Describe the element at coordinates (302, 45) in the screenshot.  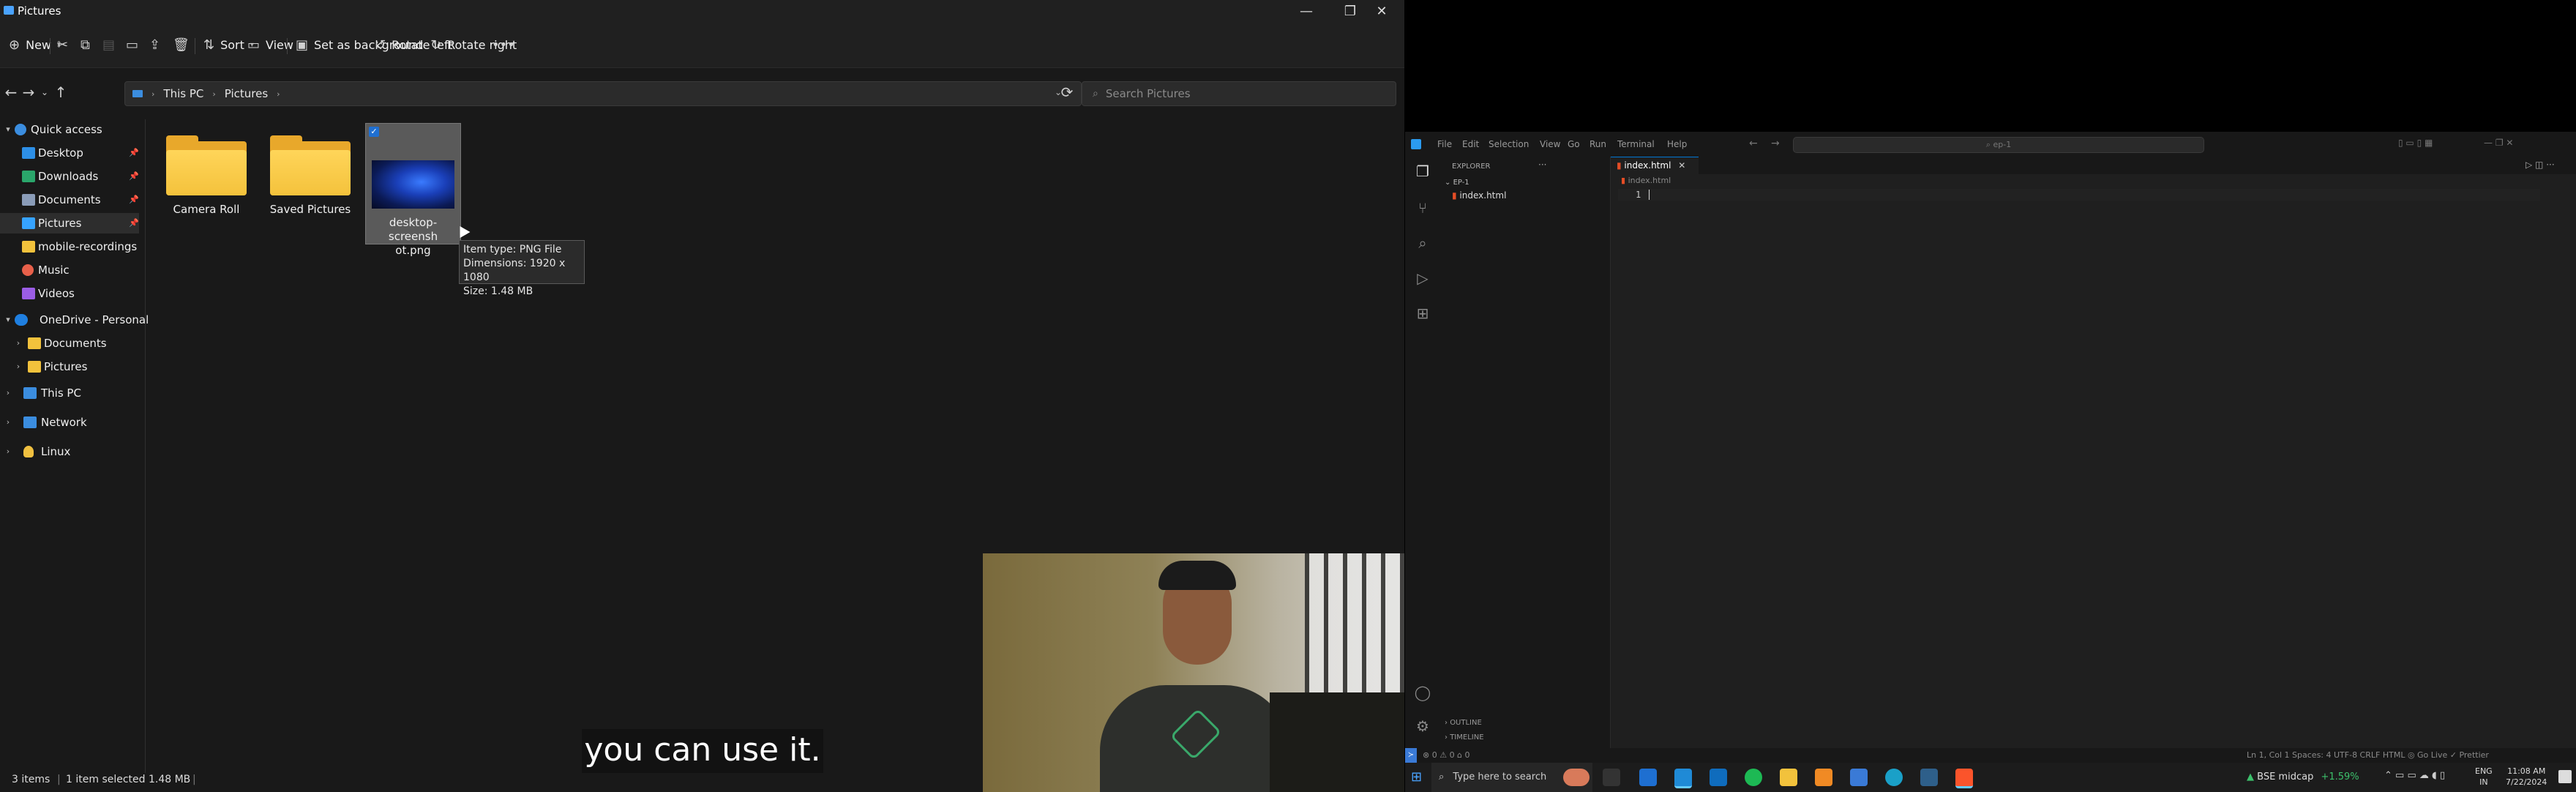
I see `wallpaper-icon: ▣` at that location.